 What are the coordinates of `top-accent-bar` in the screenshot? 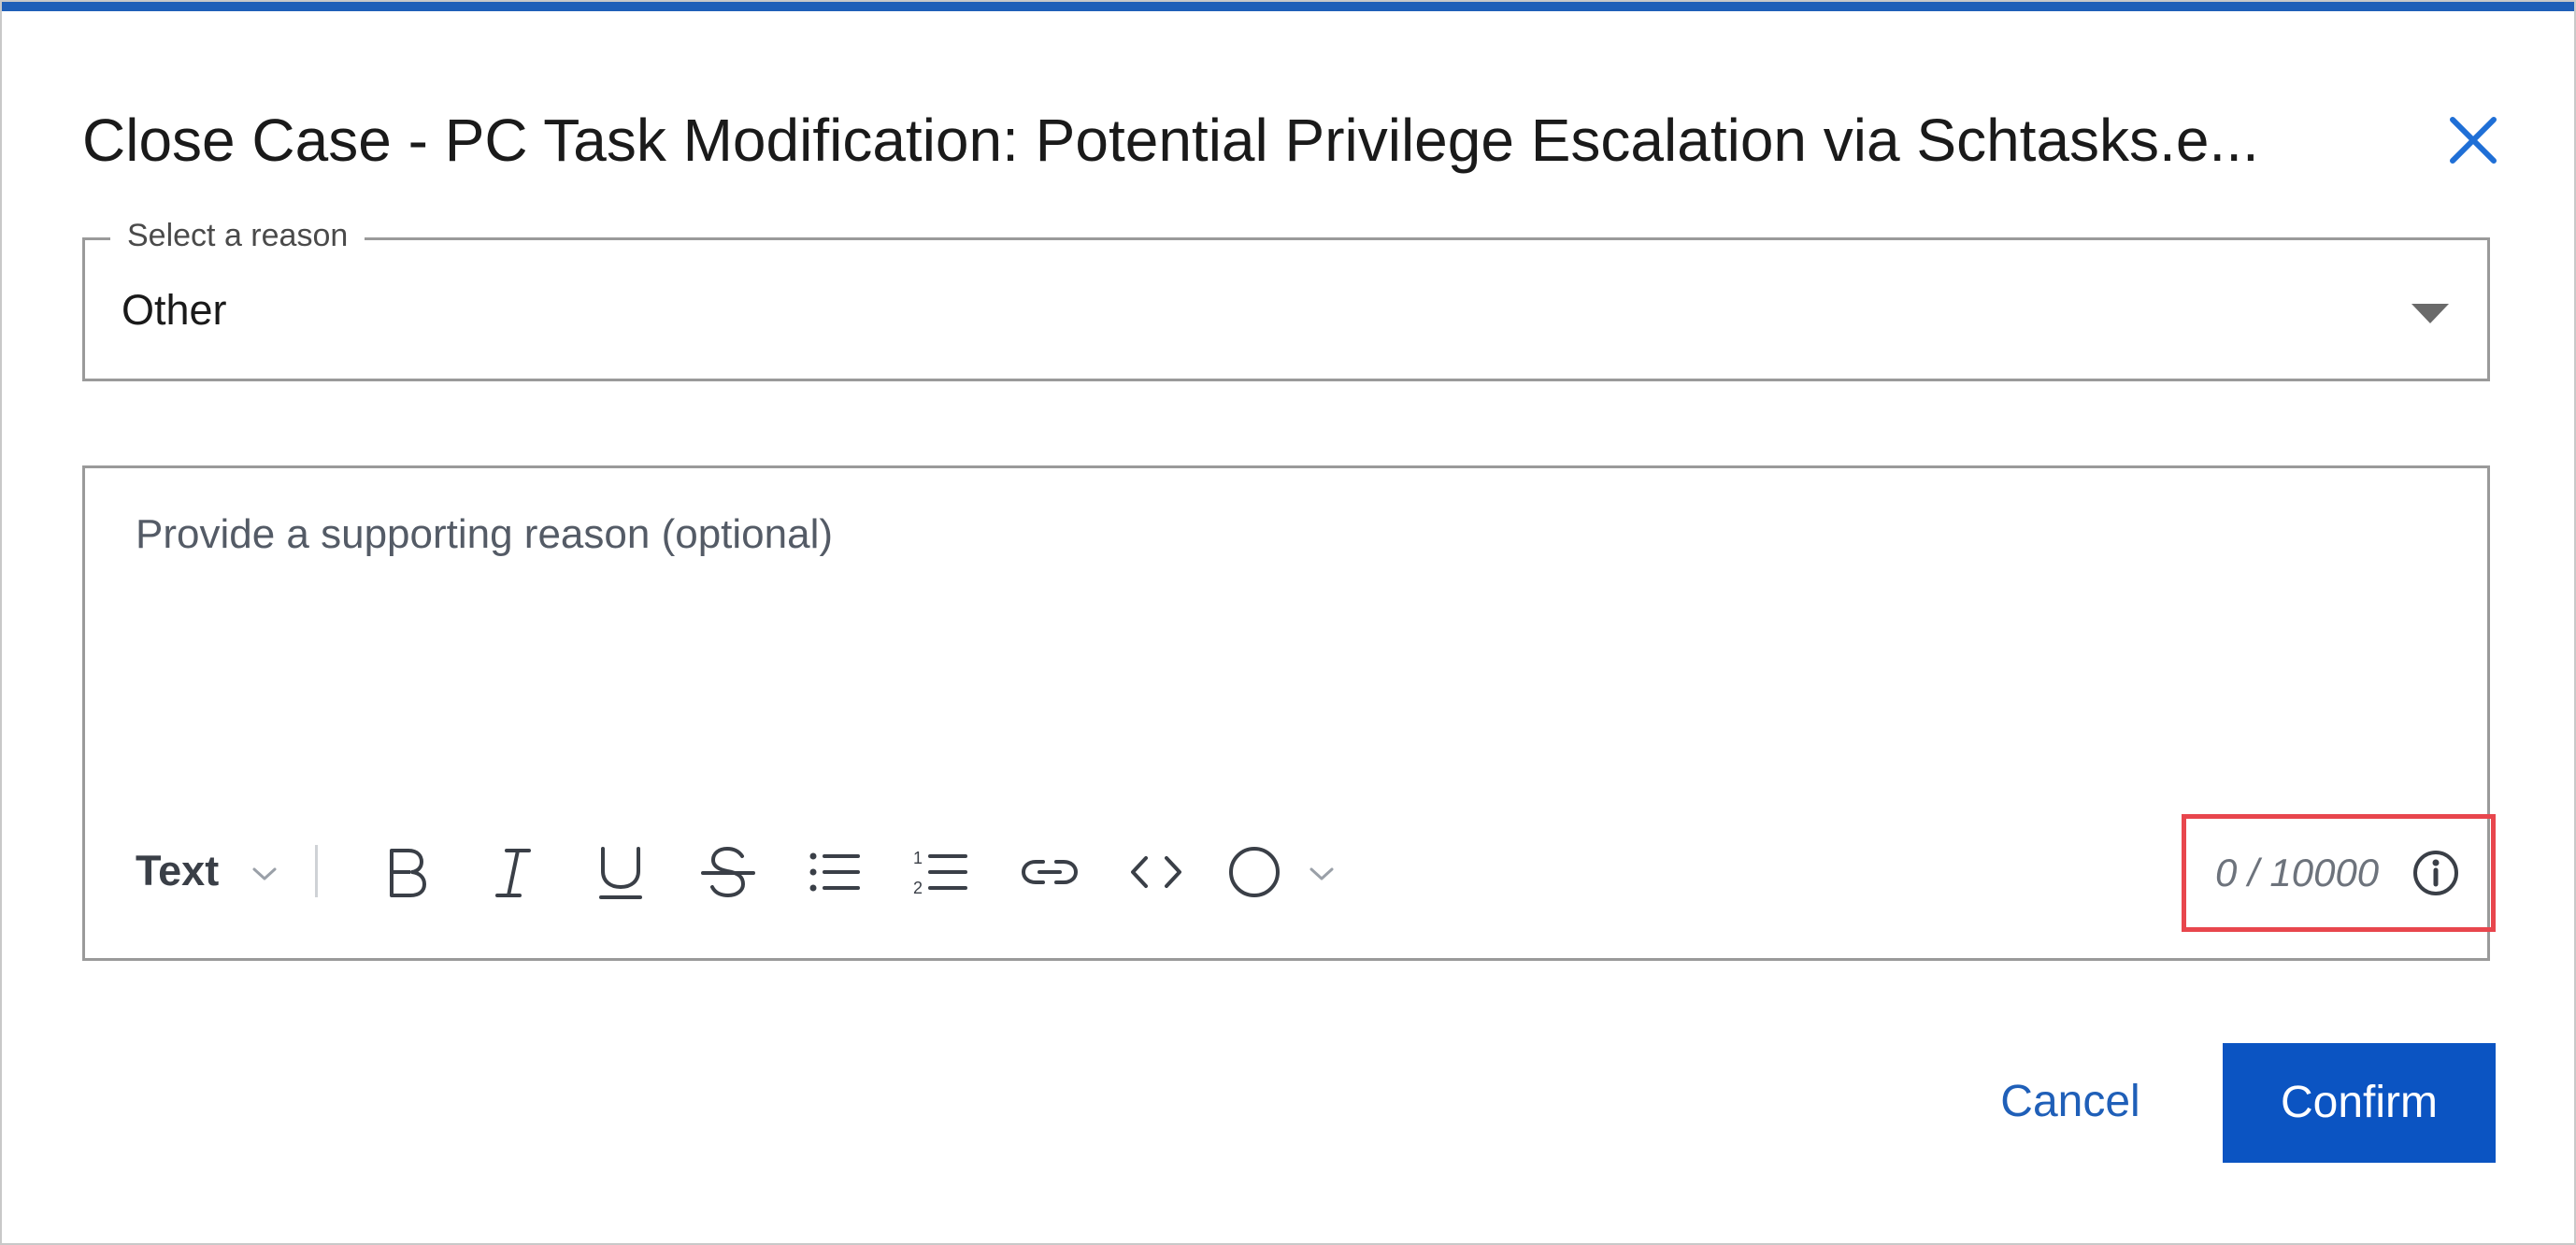 It's located at (1288, 6).